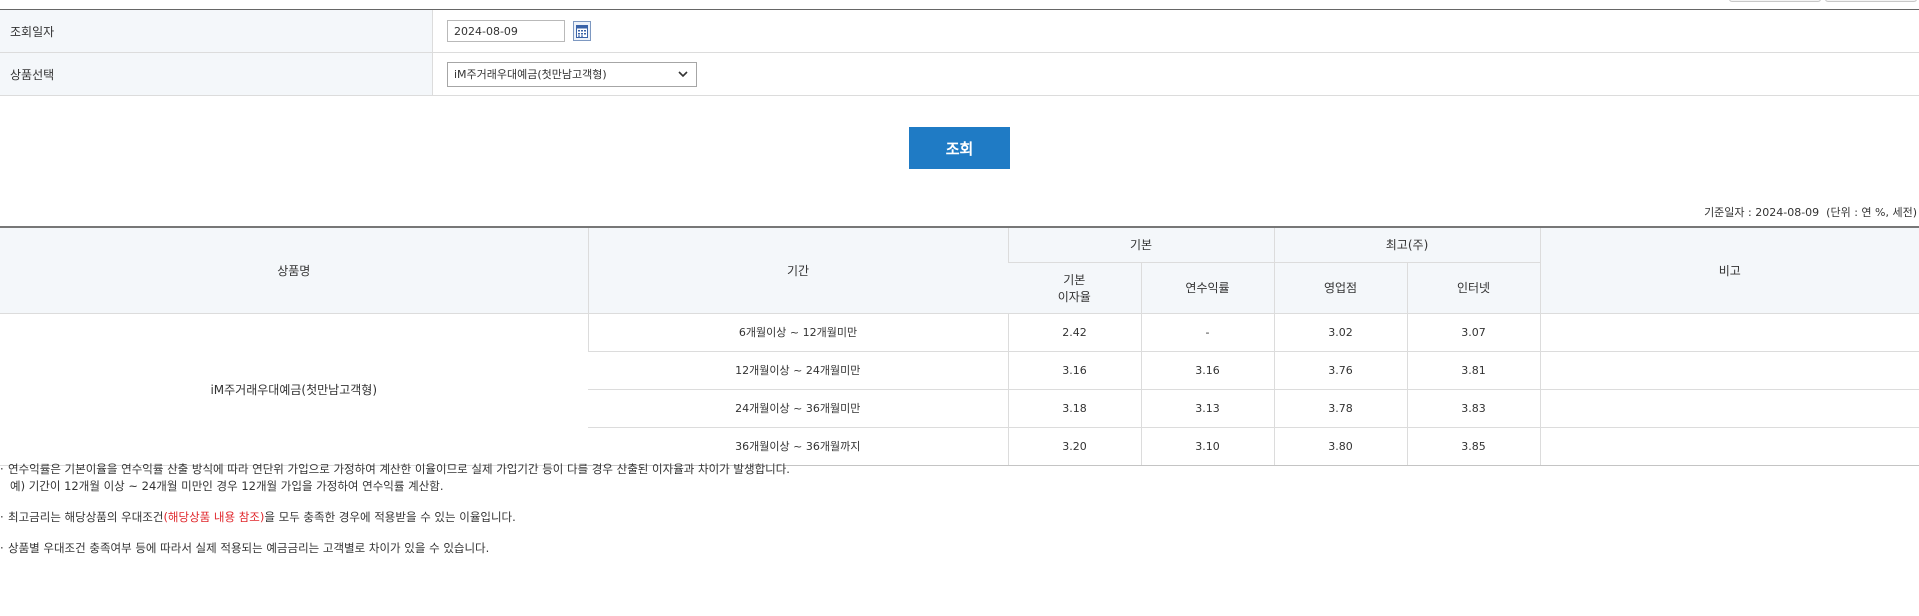 The width and height of the screenshot is (1919, 616). I want to click on header-basic-rate-line1: 기본, so click(1074, 279).